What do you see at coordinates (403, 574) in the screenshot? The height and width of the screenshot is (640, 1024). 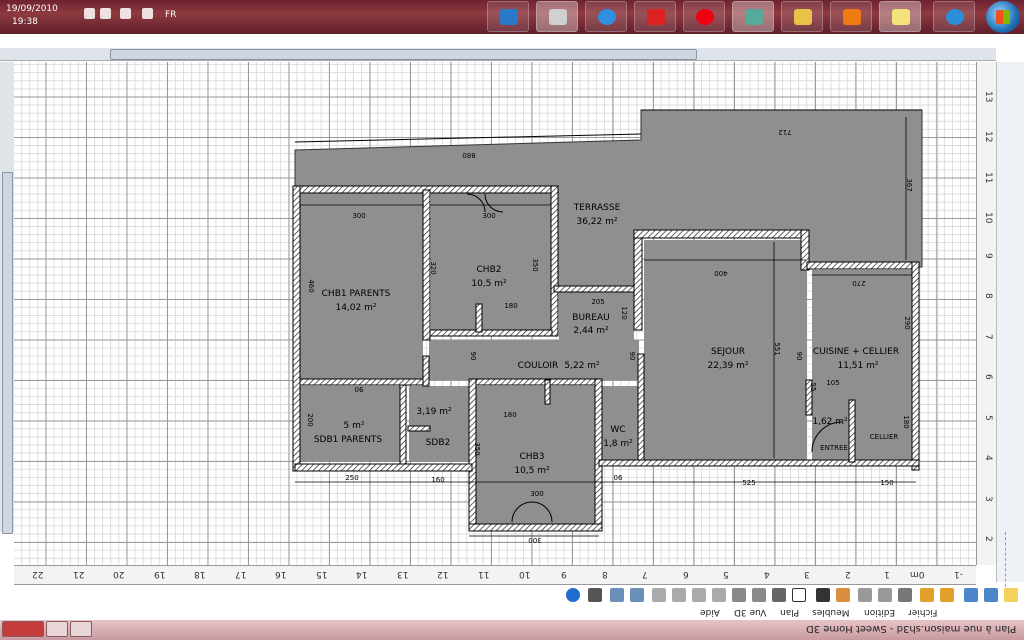 I see `ruler-tick: 13` at bounding box center [403, 574].